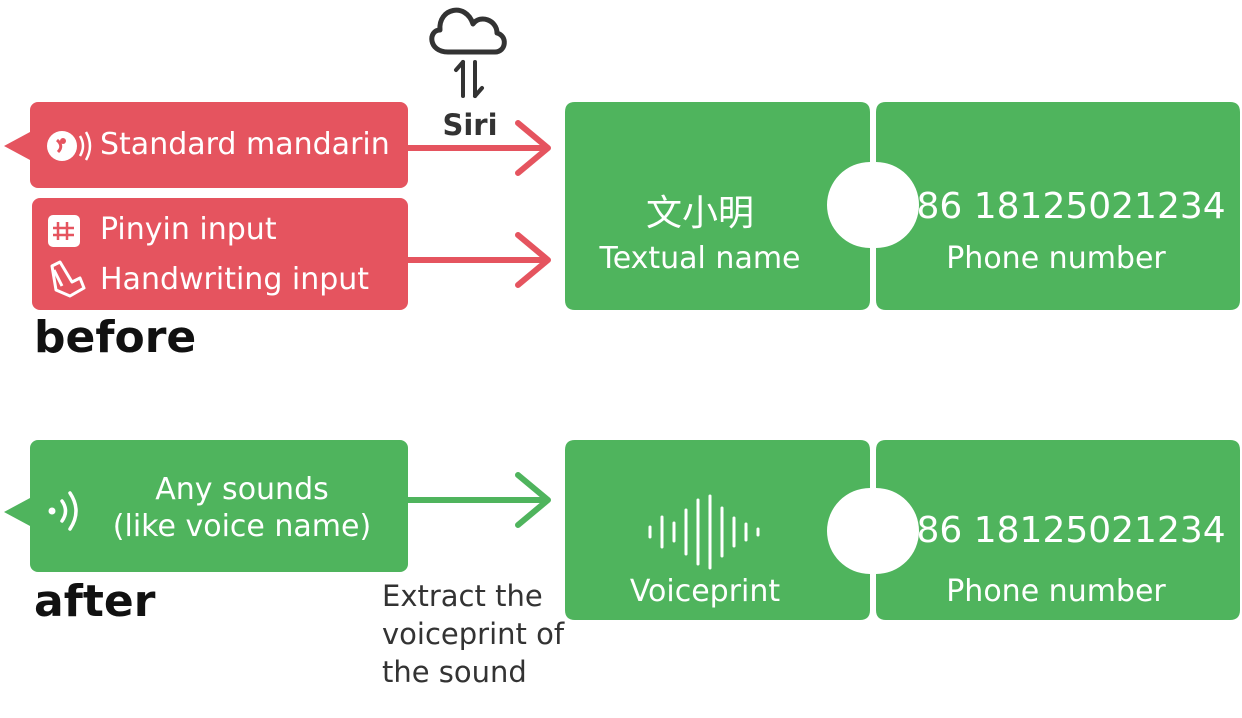  I want to click on textual-name-value: 文小明, so click(699, 213).